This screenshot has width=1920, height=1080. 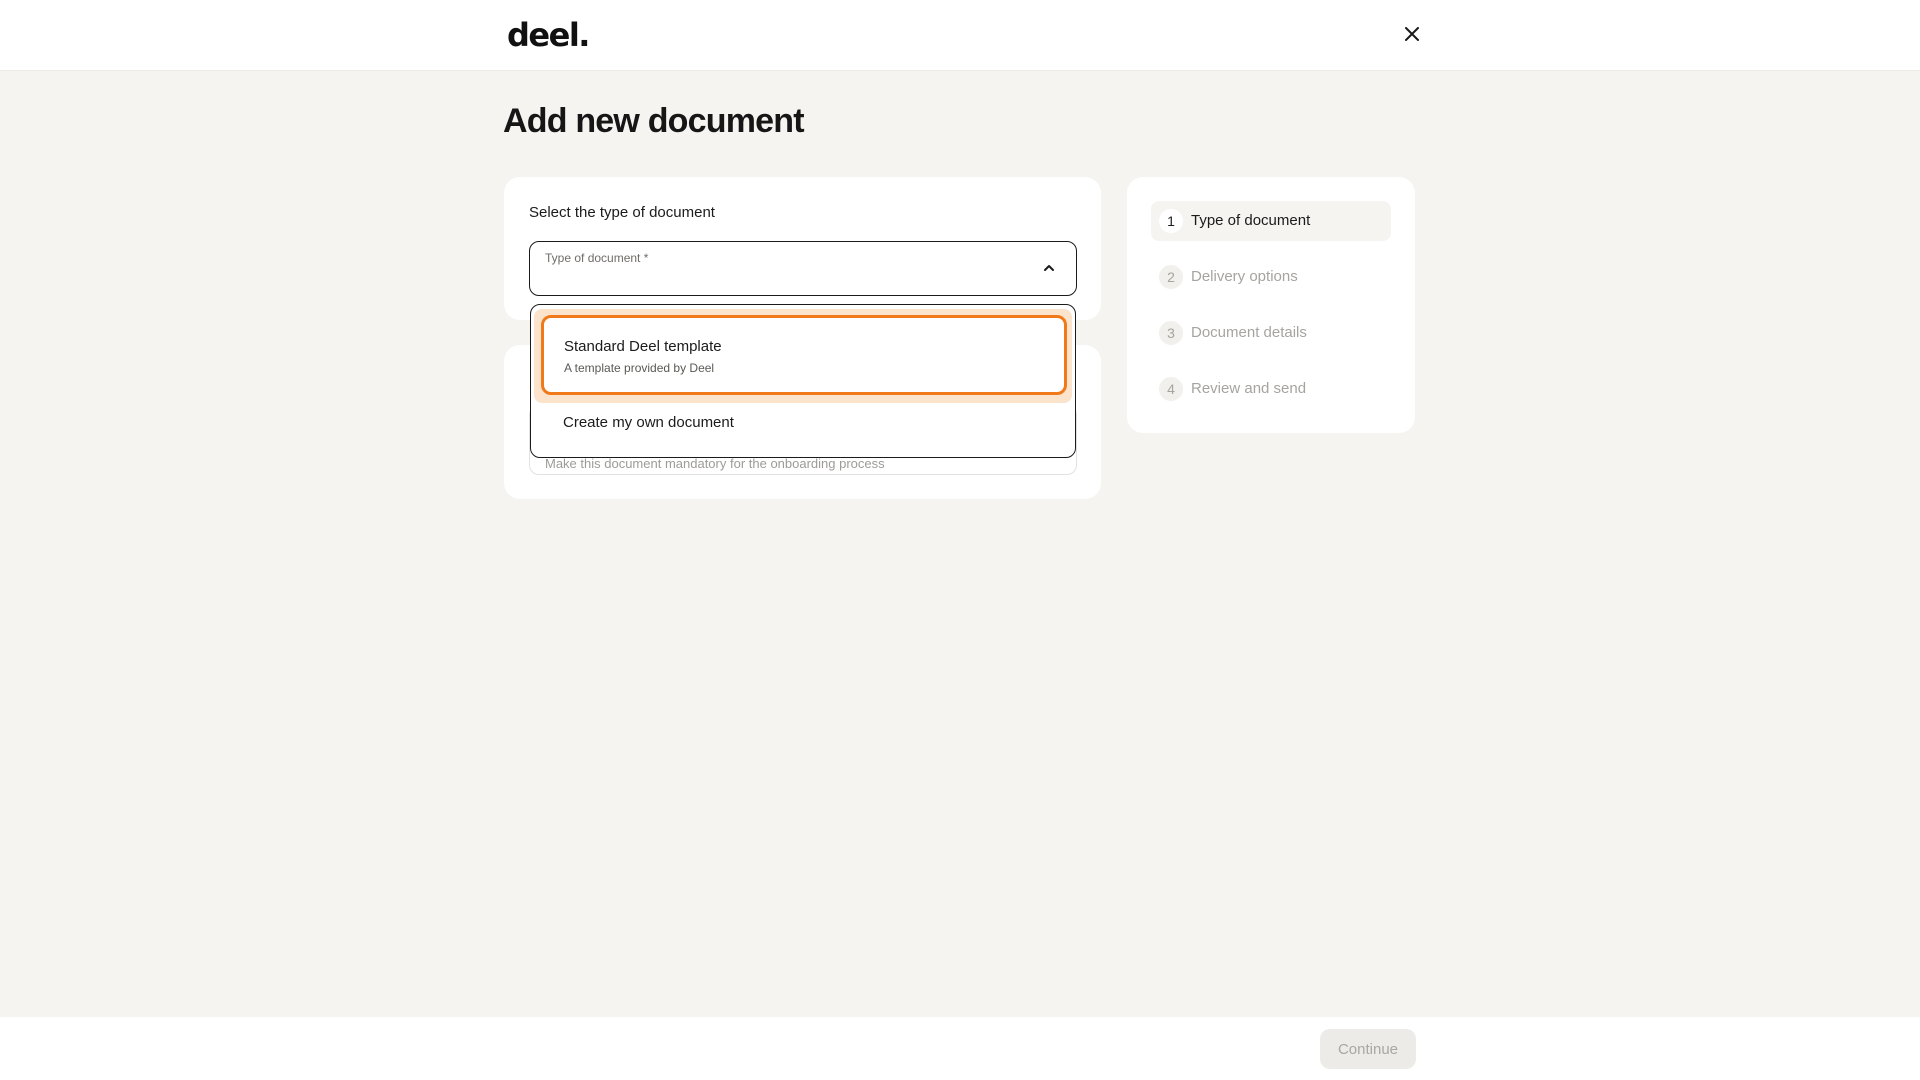 I want to click on step-number: 2, so click(x=1171, y=277).